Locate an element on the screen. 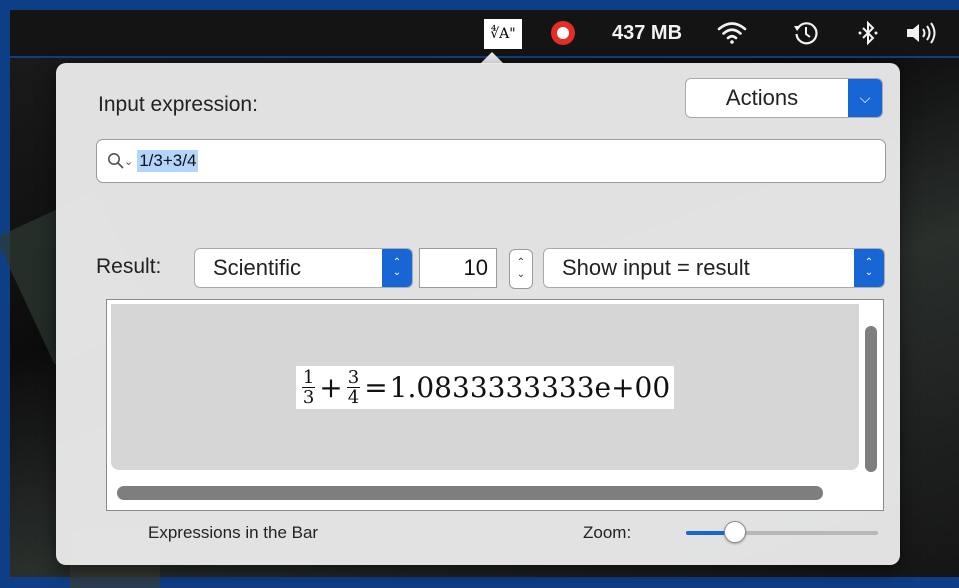  actions-menu: Actions ⌵ is located at coordinates (784, 98).